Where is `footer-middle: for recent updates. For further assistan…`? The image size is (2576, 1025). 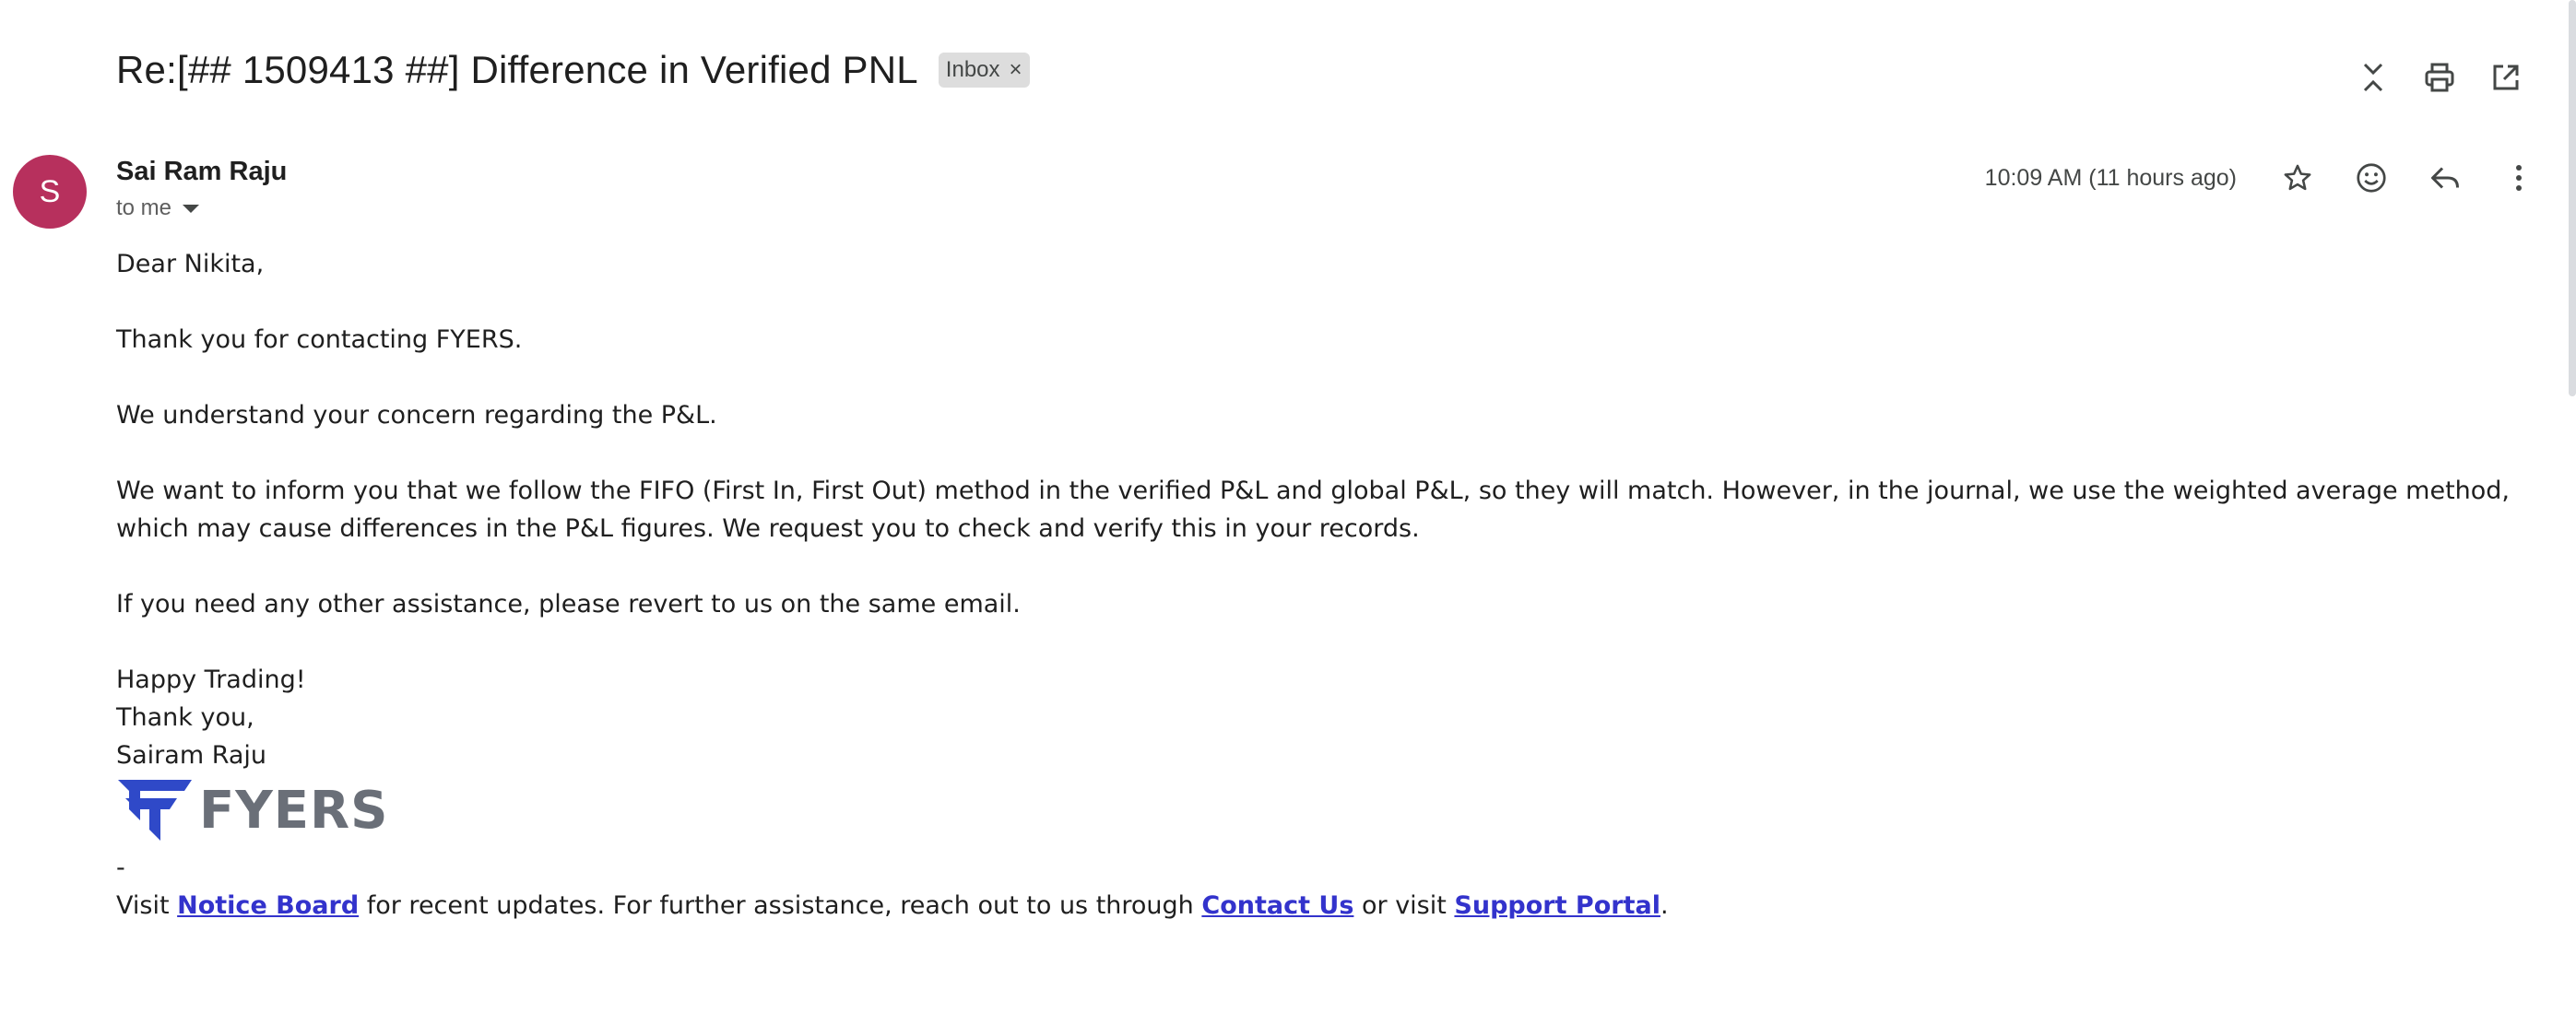 footer-middle: for recent updates. For further assistan… is located at coordinates (780, 905).